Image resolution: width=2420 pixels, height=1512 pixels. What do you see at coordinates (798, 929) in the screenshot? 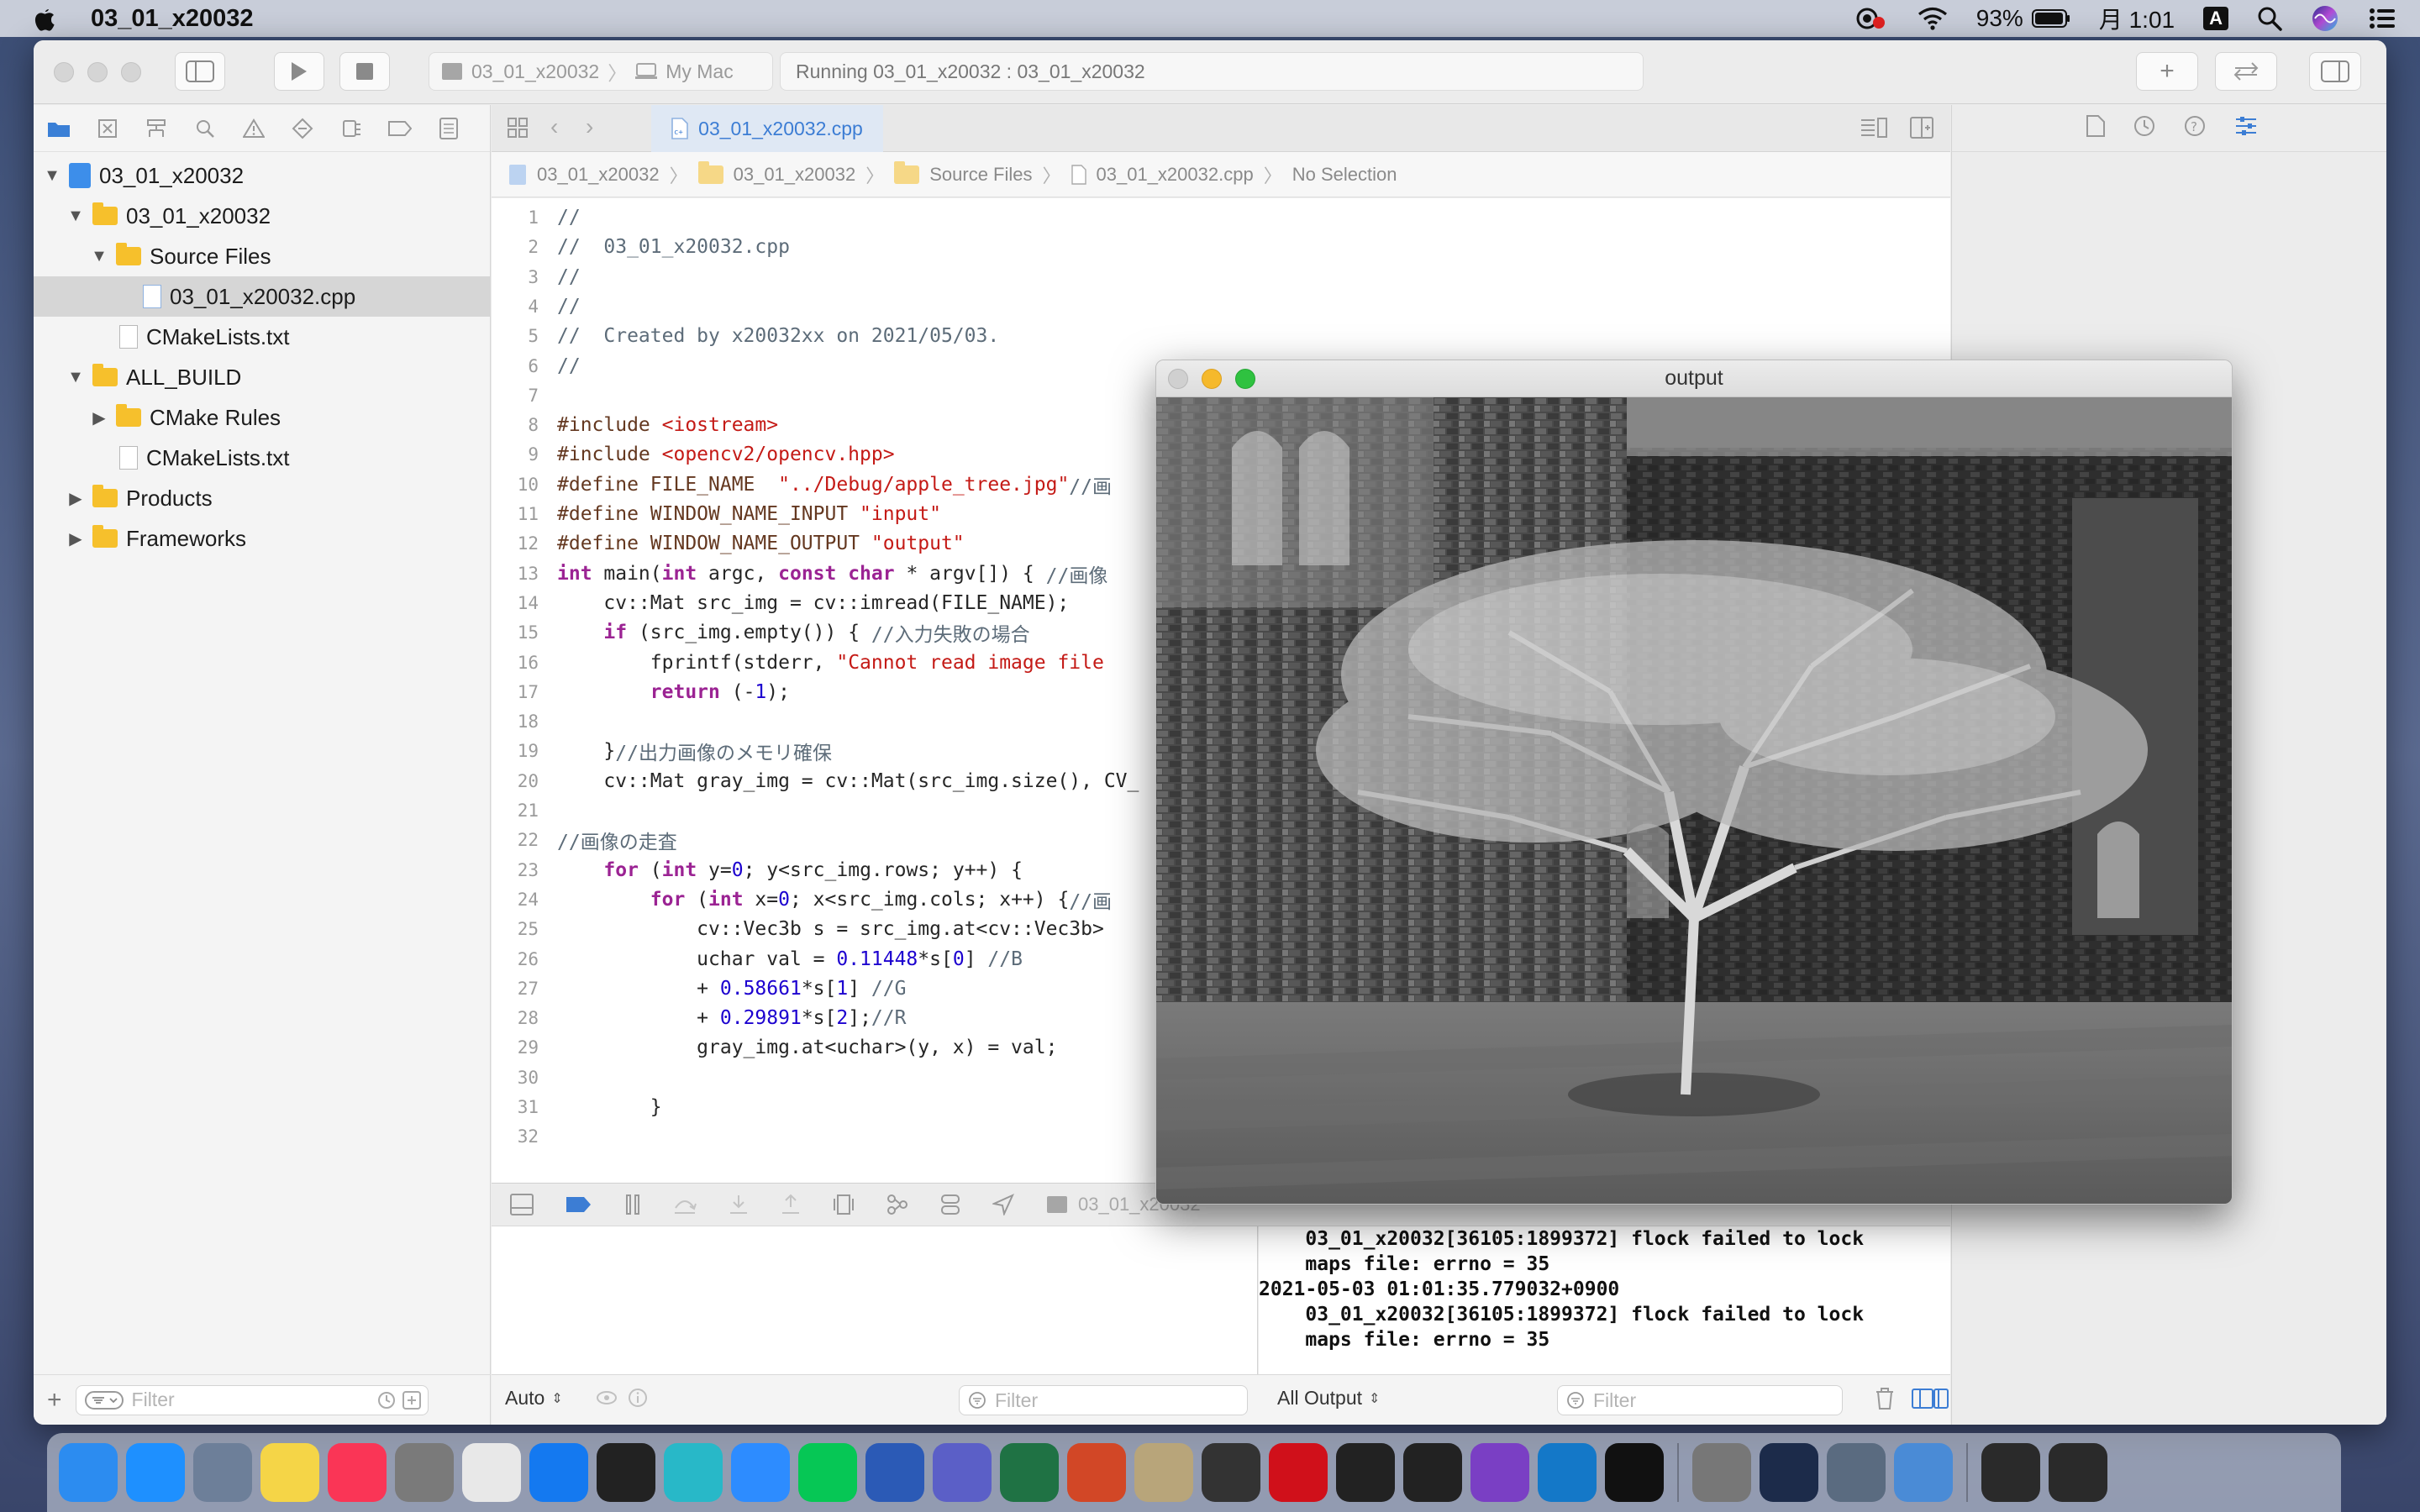
I see `code-line: 25 cv::Vec3b s = src_img.at<cv::Vec3b>` at bounding box center [798, 929].